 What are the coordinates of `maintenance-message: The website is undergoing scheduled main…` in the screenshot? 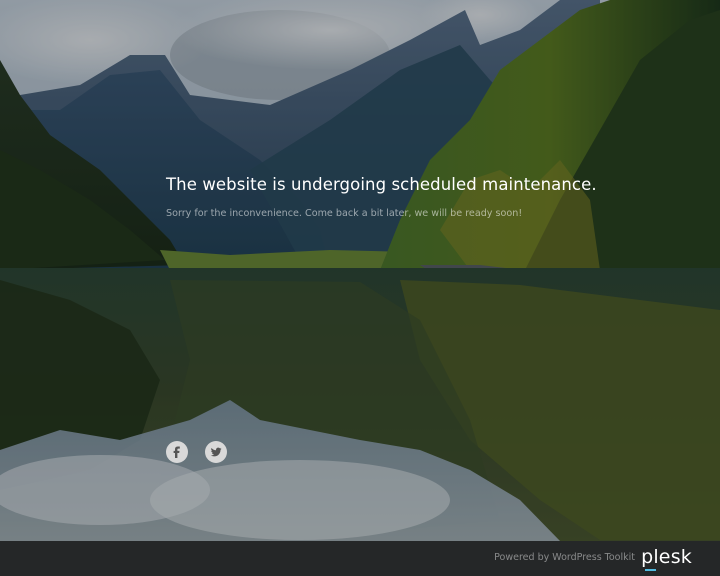 It's located at (426, 197).